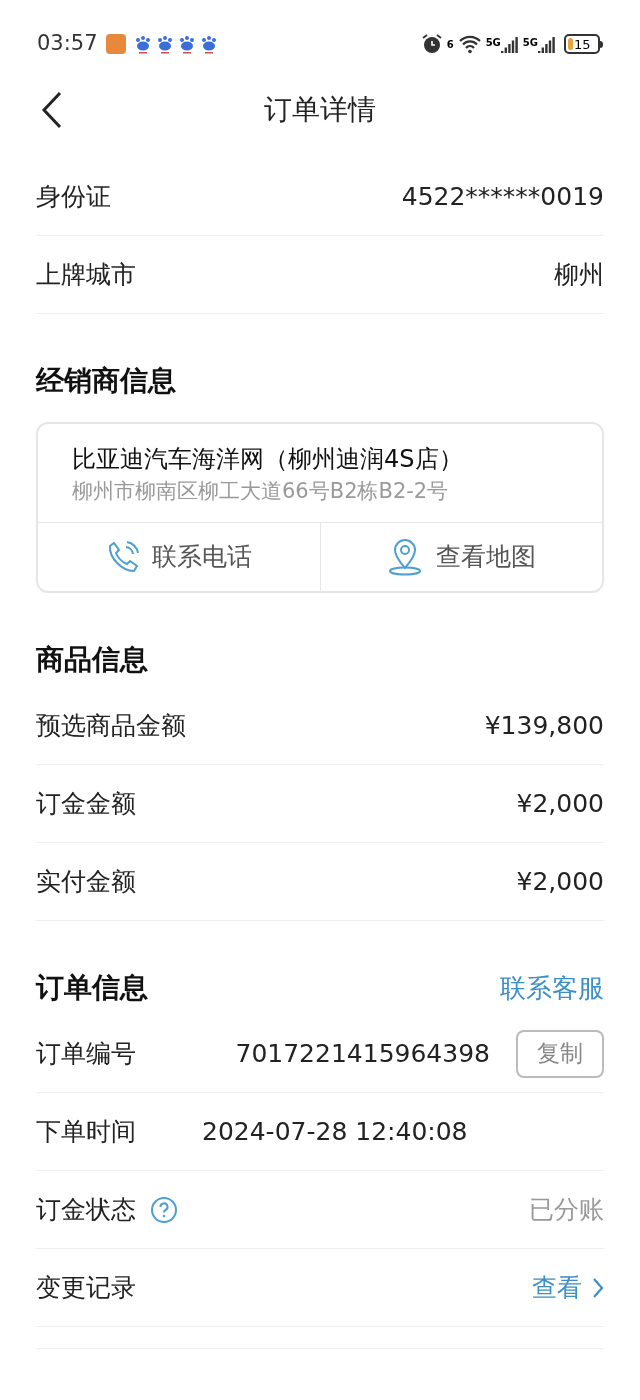  What do you see at coordinates (261, 491) in the screenshot?
I see `dealer-address: 柳州市柳南区柳工大道66号B2栋B2-2号` at bounding box center [261, 491].